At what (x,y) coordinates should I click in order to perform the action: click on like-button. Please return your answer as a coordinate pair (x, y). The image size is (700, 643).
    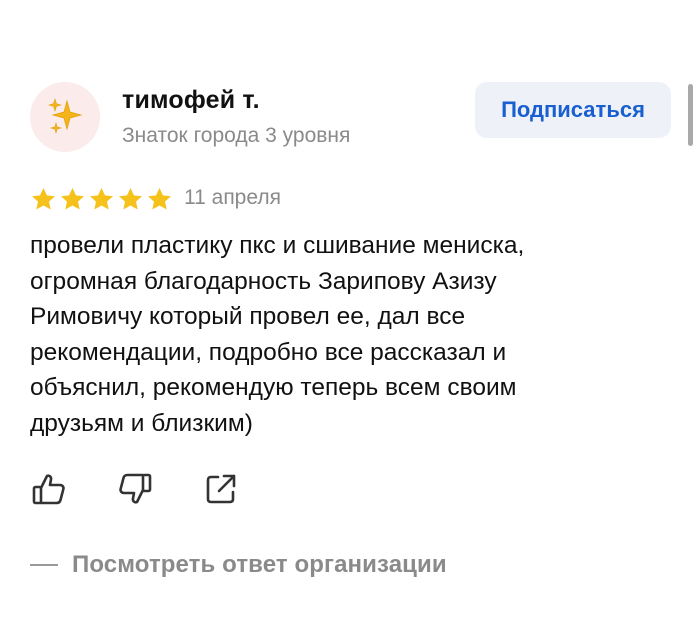
    Looking at the image, I should click on (49, 489).